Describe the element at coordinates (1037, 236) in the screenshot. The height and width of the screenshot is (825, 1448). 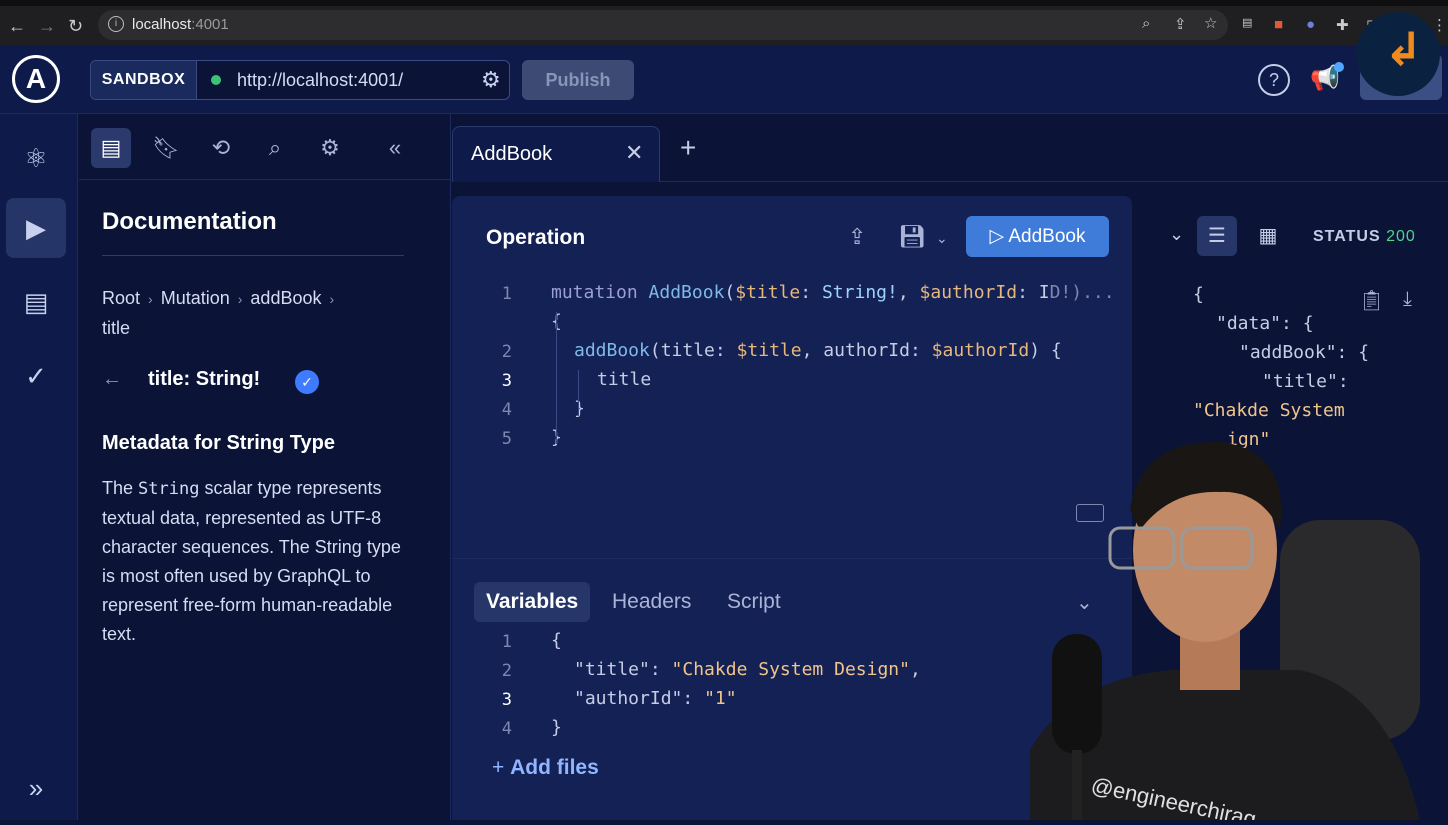
I see `run-operation-button: ▷ AddBook` at that location.